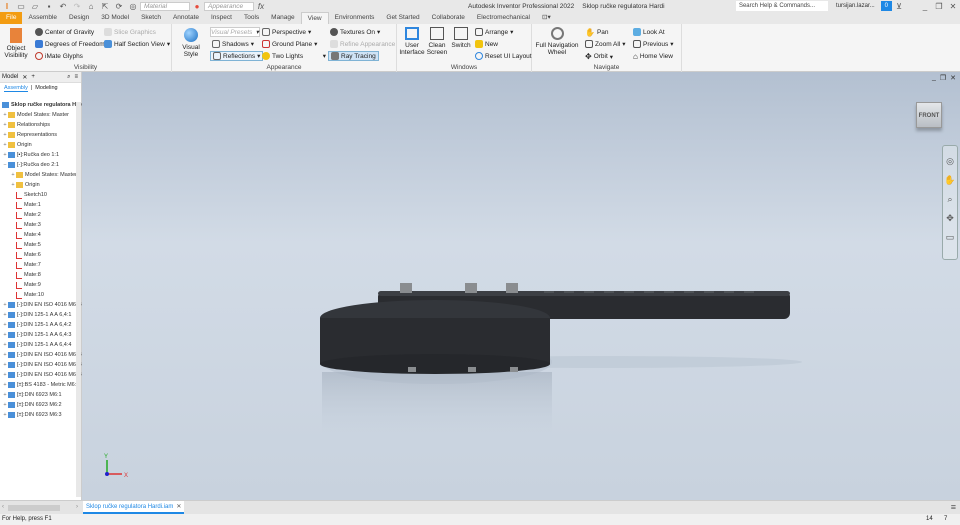 This screenshot has height=525, width=960. Describe the element at coordinates (929, 115) in the screenshot. I see `viewcube: FRONT` at that location.